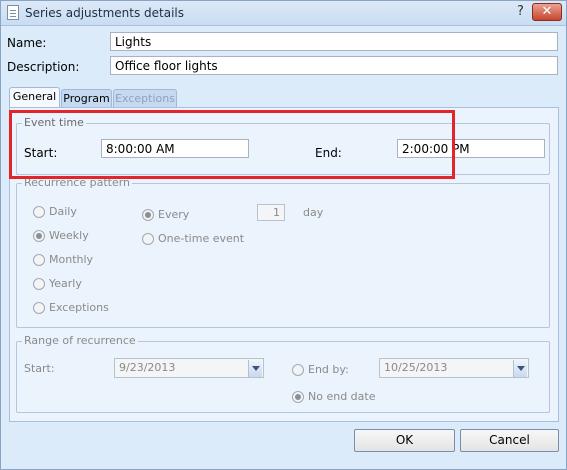  What do you see at coordinates (189, 368) in the screenshot?
I see `range-start-dropdown: 9/23/2013` at bounding box center [189, 368].